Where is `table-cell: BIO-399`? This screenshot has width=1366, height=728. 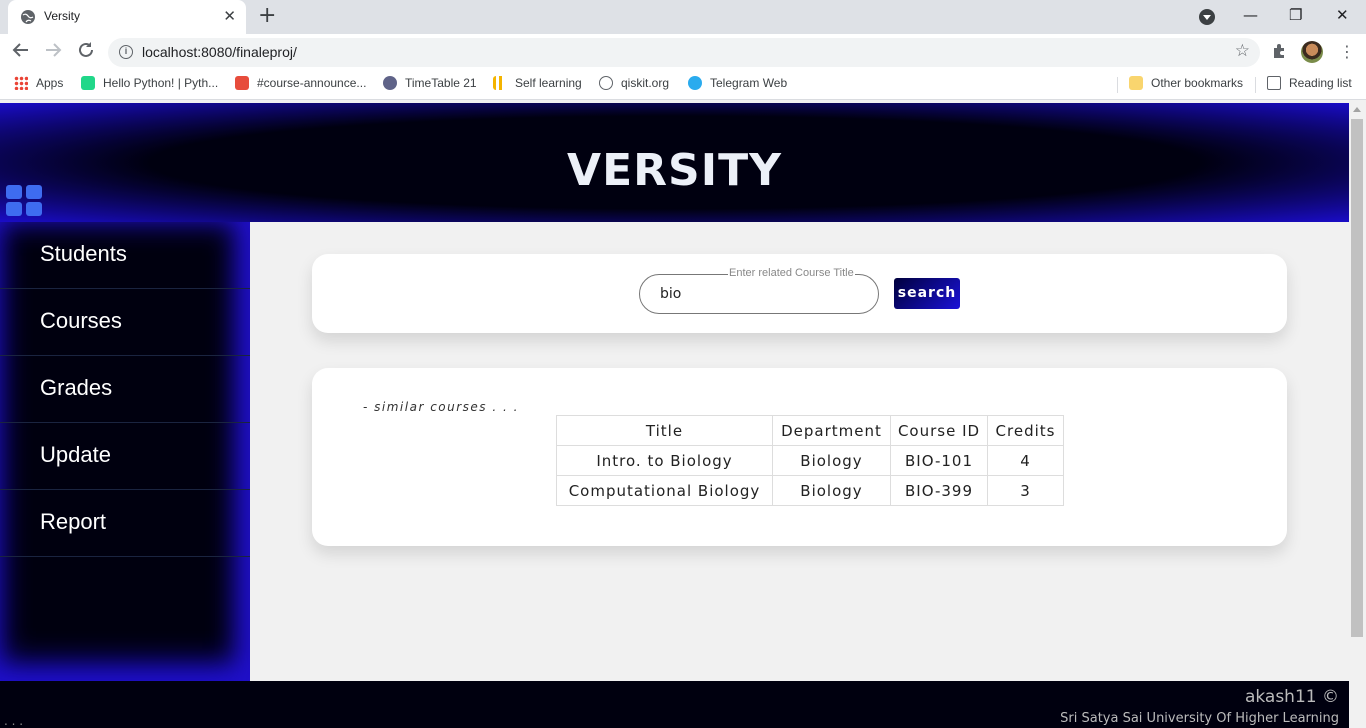 table-cell: BIO-399 is located at coordinates (939, 490).